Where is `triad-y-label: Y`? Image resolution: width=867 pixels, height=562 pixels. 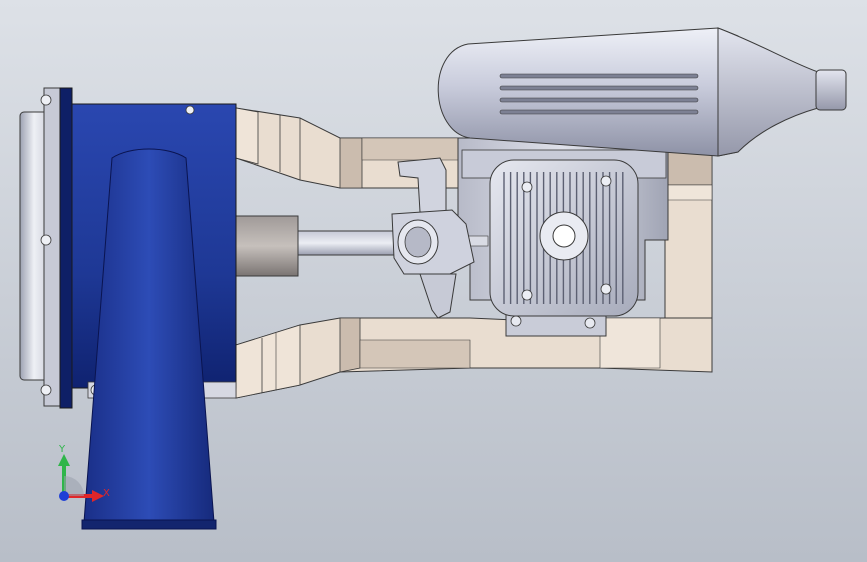
triad-y-label: Y is located at coordinates (62, 449).